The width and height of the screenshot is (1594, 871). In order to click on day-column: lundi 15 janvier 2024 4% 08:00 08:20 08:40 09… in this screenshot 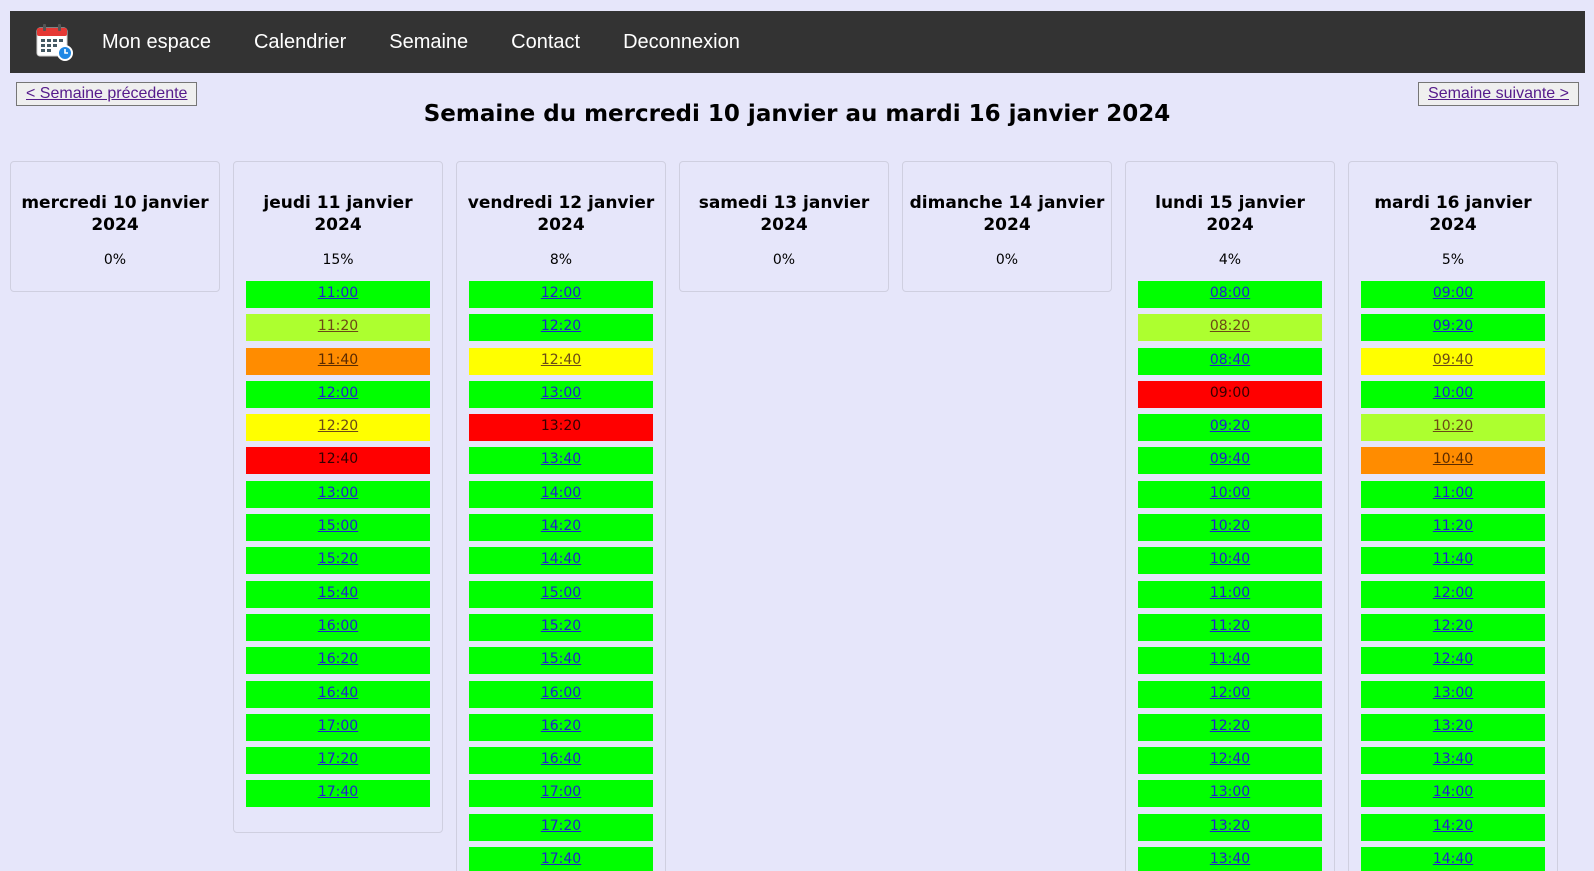, I will do `click(1230, 516)`.